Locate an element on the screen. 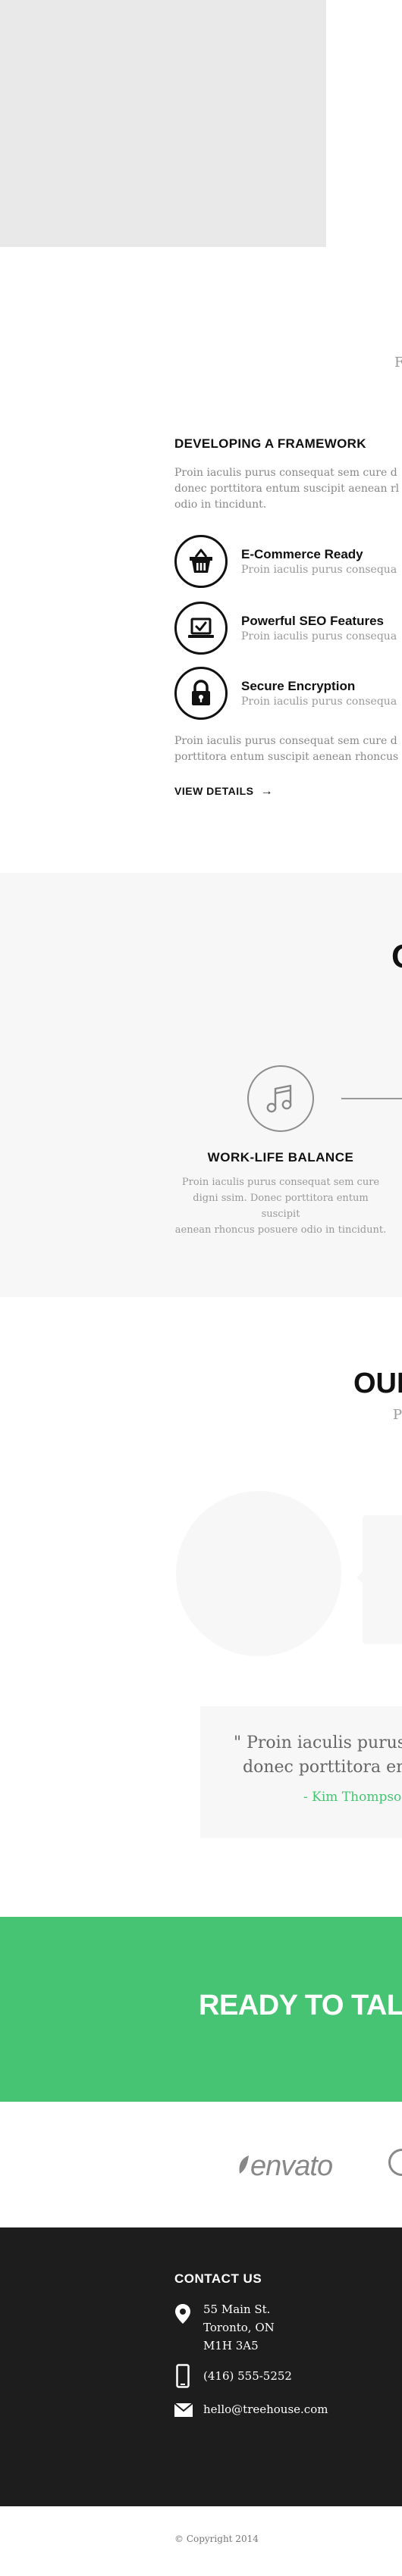 This screenshot has width=402, height=2576. envato-logo: envato is located at coordinates (285, 2166).